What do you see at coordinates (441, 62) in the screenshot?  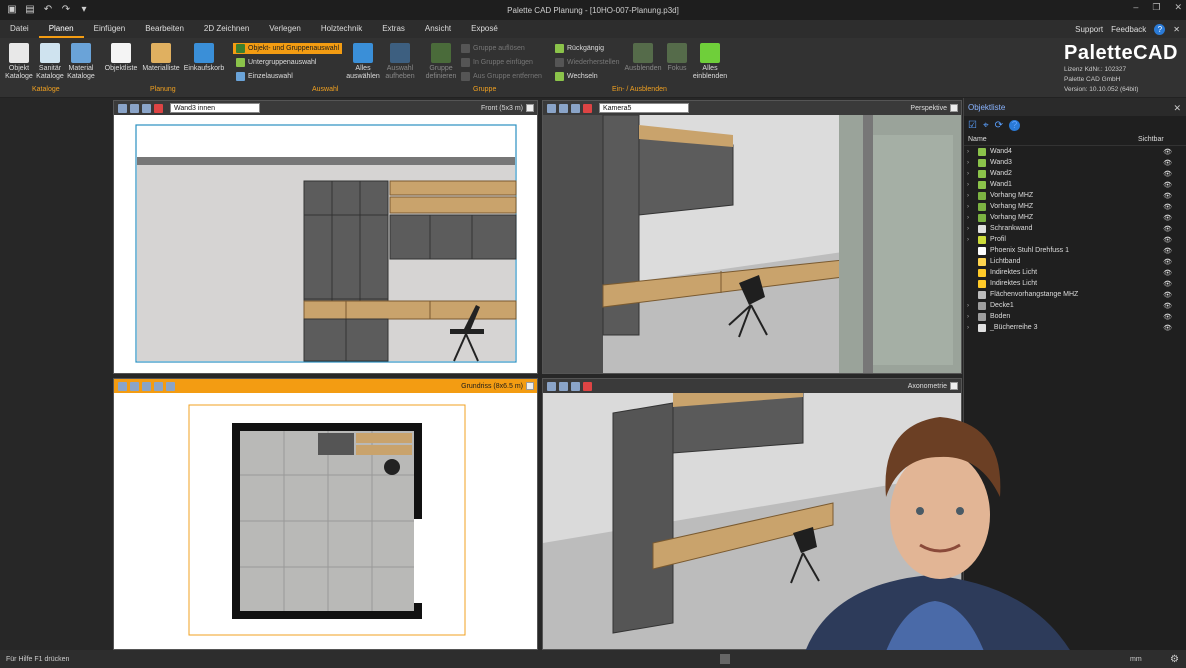 I see `gruppe-definieren-button: Gruppe definieren` at bounding box center [441, 62].